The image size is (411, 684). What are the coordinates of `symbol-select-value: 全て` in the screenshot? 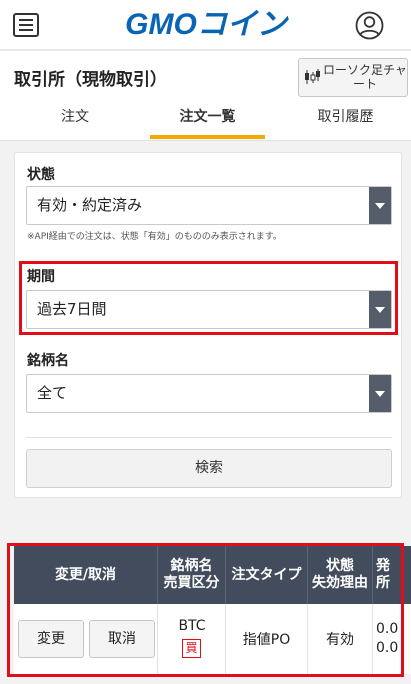 It's located at (52, 393).